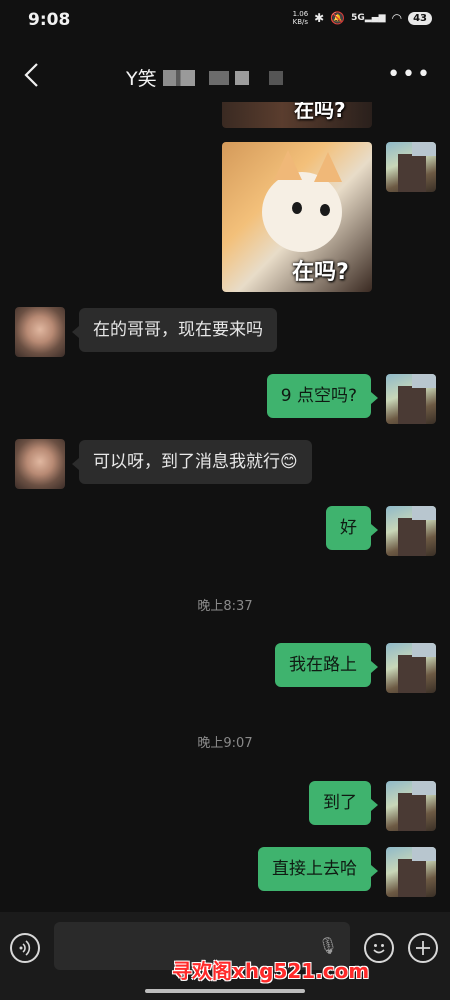  What do you see at coordinates (328, 945) in the screenshot?
I see `microphone-icon: 🎙` at bounding box center [328, 945].